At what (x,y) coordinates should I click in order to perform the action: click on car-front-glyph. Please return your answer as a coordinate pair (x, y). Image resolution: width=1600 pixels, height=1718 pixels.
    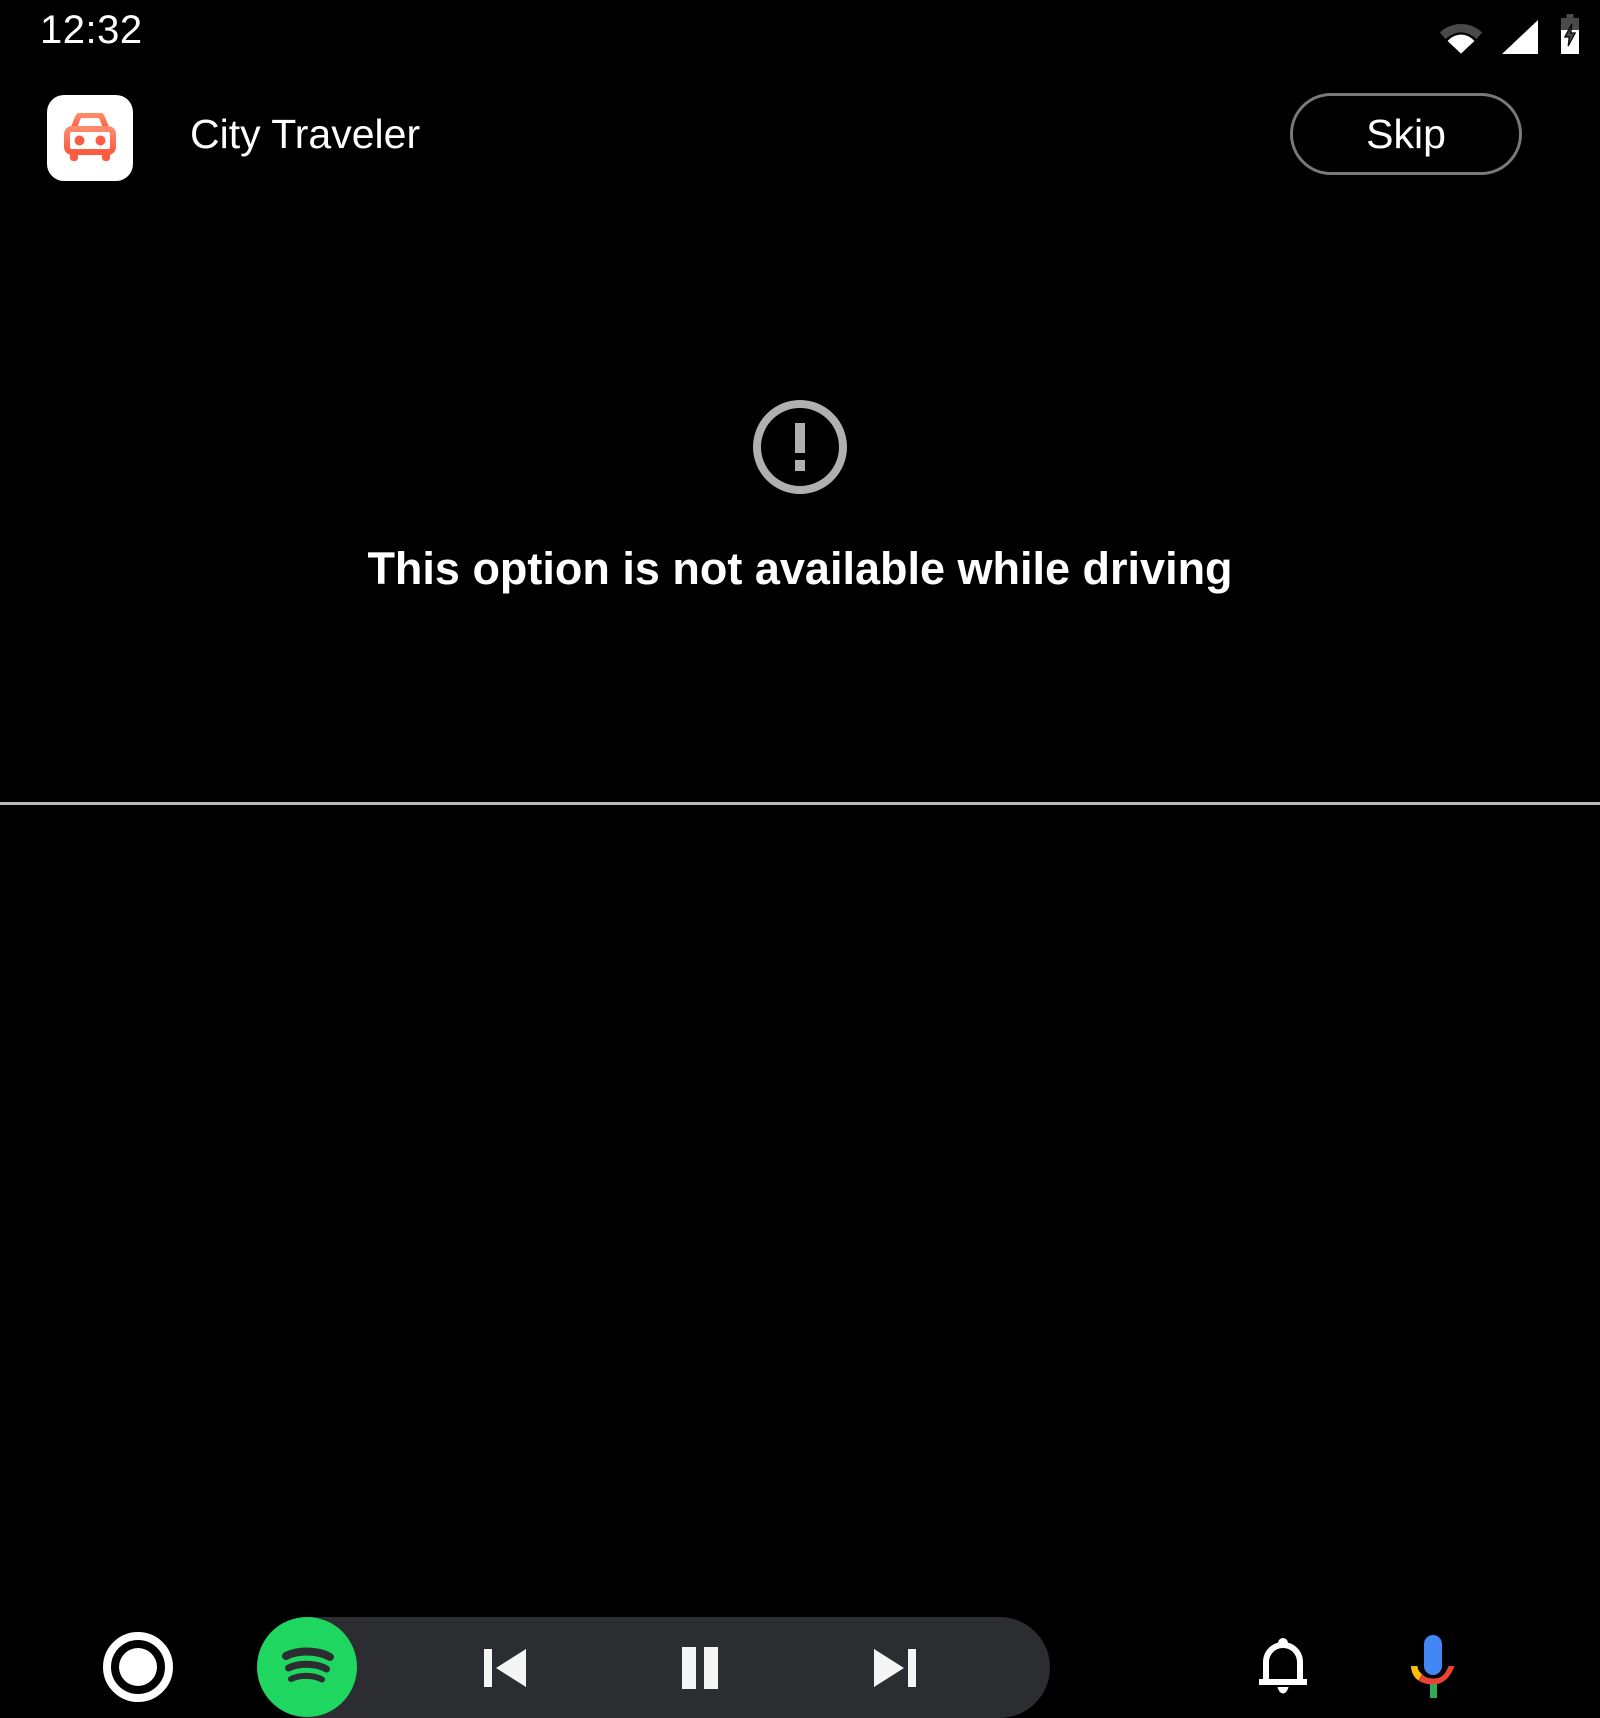
    Looking at the image, I should click on (90, 137).